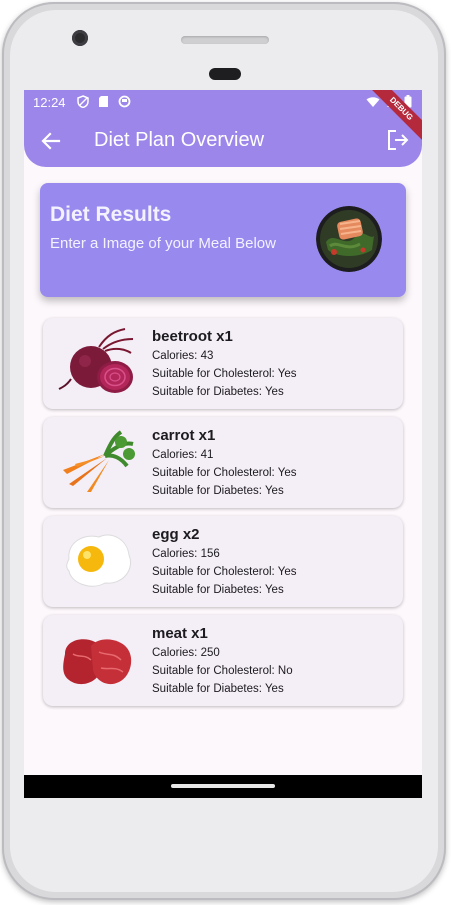  Describe the element at coordinates (183, 455) in the screenshot. I see `food-calories: Calories: 41` at that location.